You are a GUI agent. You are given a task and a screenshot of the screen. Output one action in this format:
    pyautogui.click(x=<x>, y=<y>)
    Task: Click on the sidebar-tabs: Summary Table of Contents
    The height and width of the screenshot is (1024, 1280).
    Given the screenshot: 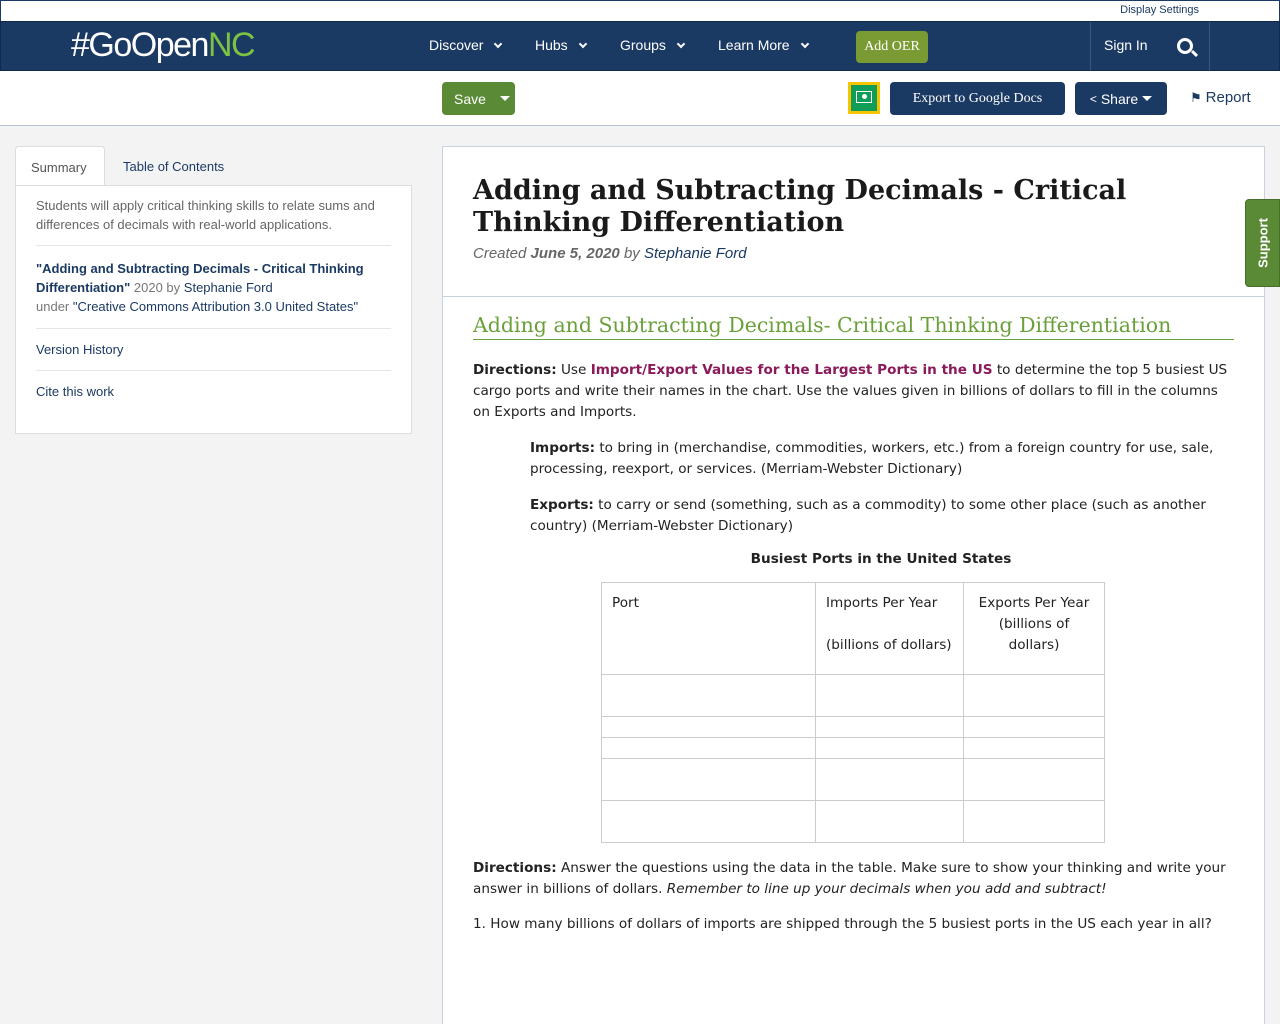 What is the action you would take?
    pyautogui.click(x=213, y=166)
    